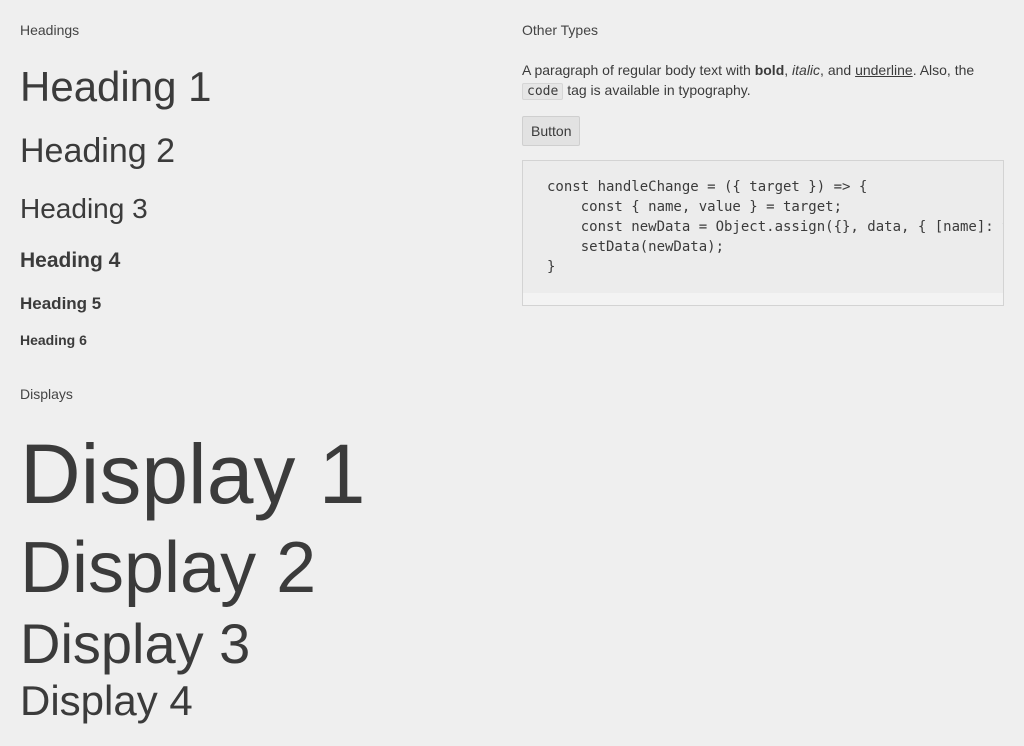  Describe the element at coordinates (884, 70) in the screenshot. I see `underline-text: underline` at that location.